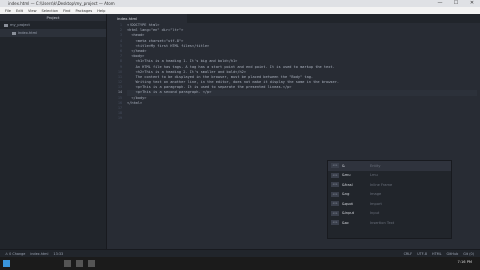 The height and width of the screenshot is (270, 480). I want to click on suggestion-description: Image, so click(376, 194).